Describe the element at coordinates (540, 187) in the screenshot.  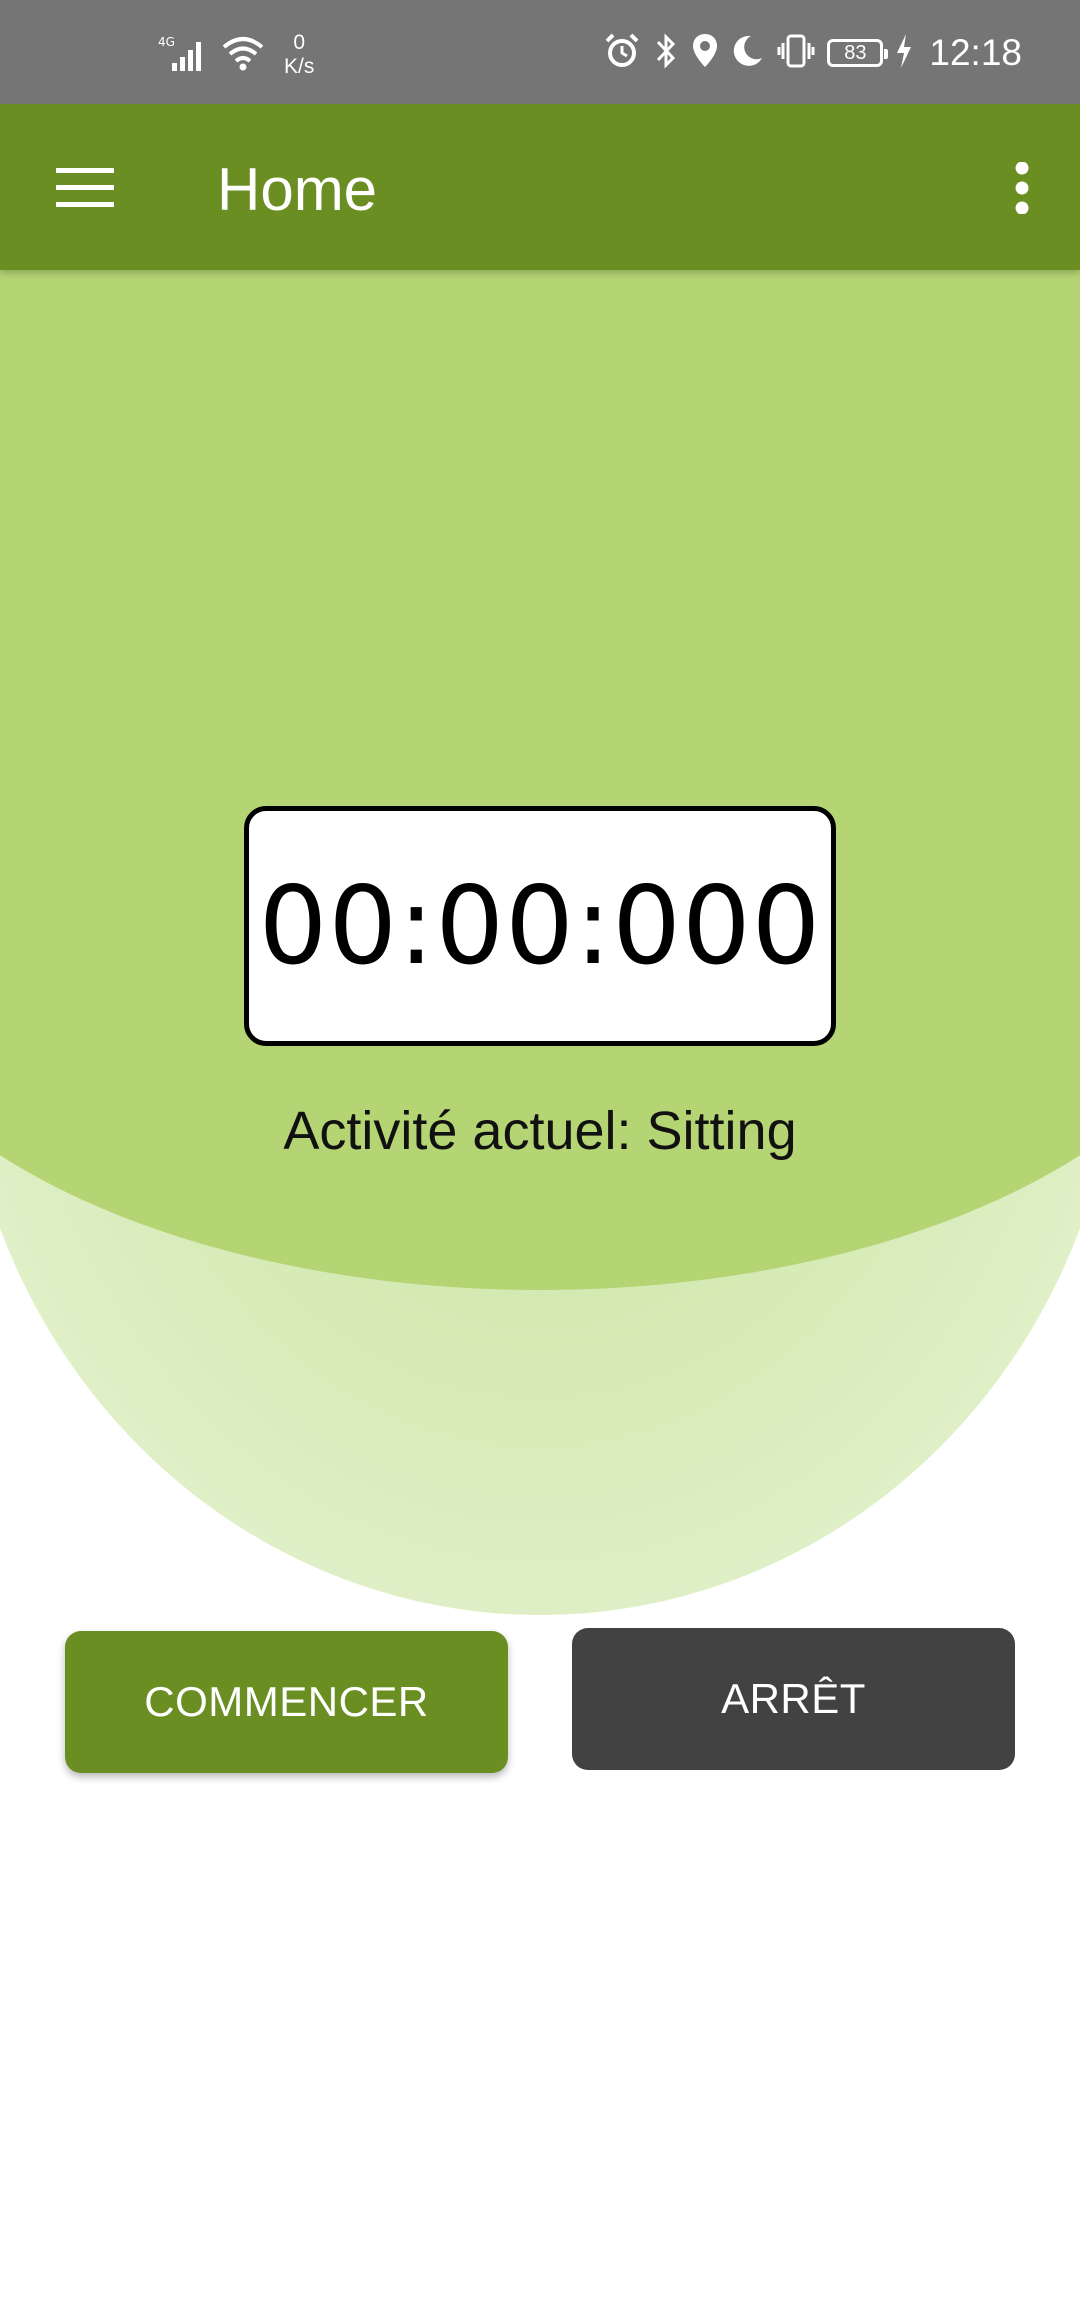
I see `app-bar: Home` at that location.